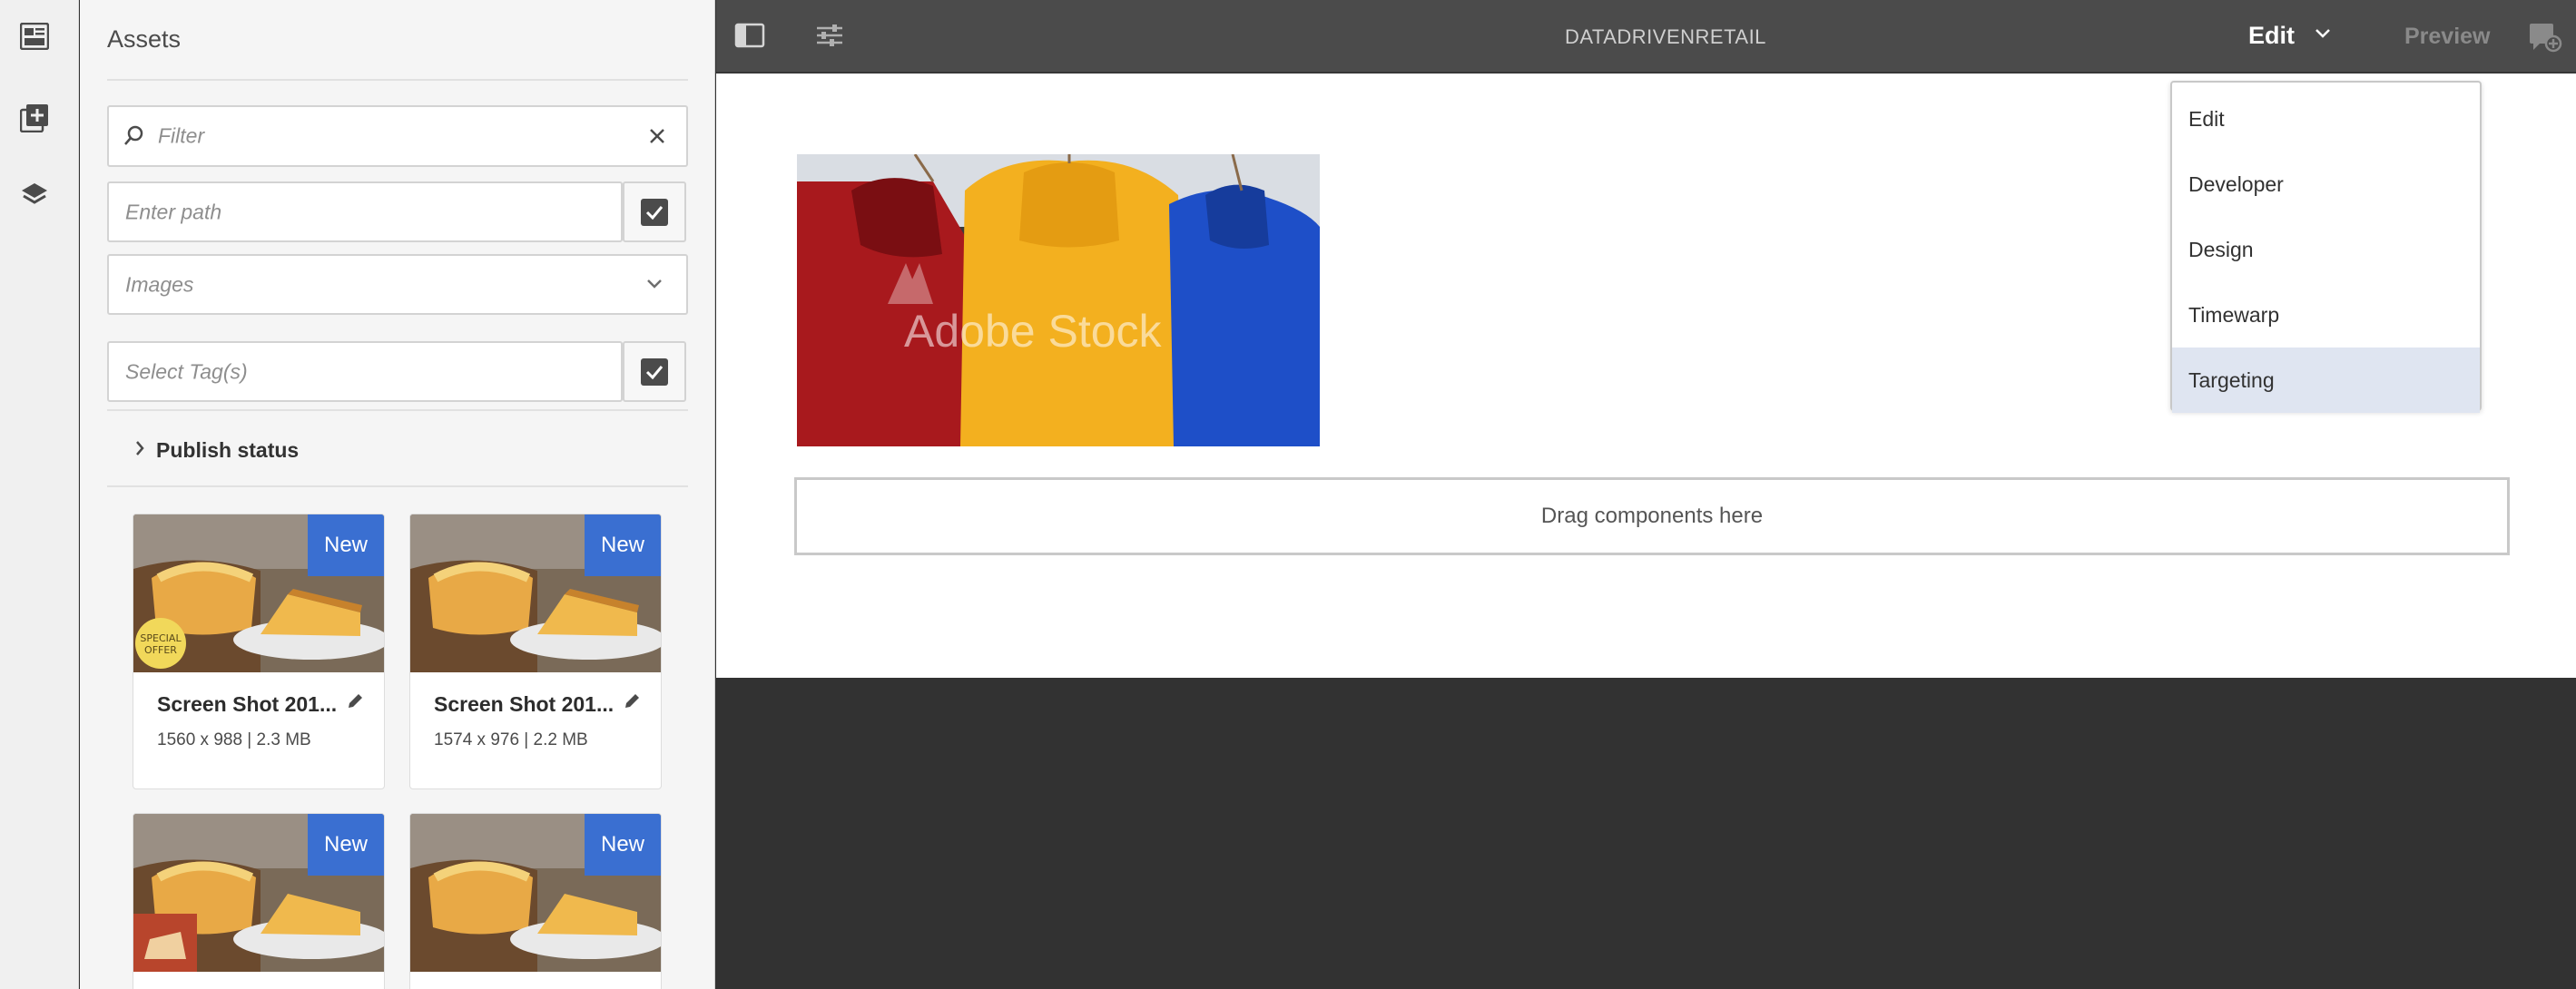  Describe the element at coordinates (2271, 36) in the screenshot. I see `mode-selector-button: Edit` at that location.